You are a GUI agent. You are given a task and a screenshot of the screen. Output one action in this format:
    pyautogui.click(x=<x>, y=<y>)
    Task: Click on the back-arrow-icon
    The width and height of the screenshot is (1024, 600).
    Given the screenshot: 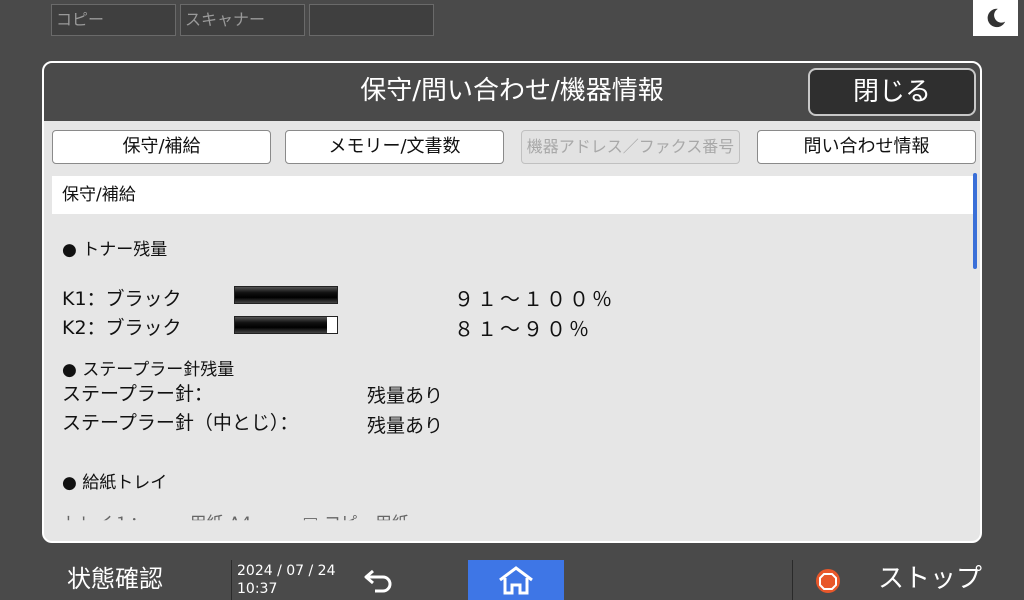 What is the action you would take?
    pyautogui.click(x=378, y=581)
    